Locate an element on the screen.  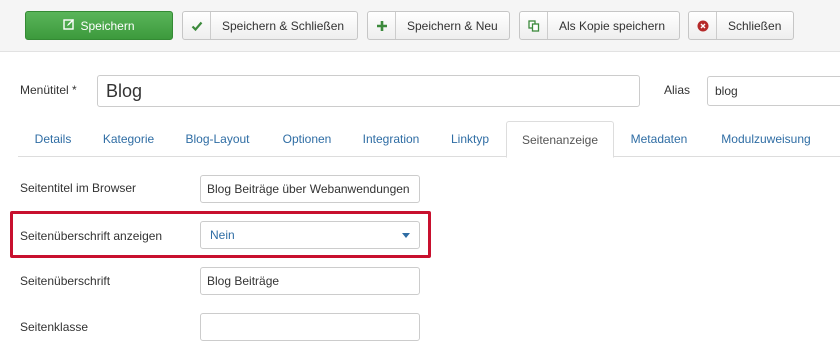
save-button: Speichern is located at coordinates (99, 25).